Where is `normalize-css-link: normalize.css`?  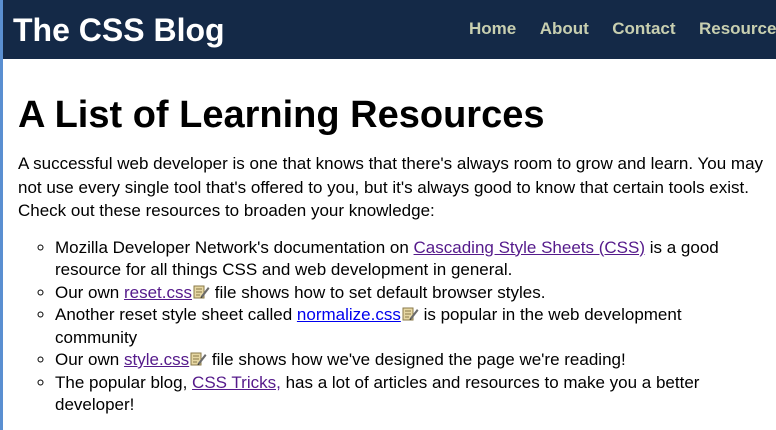
normalize-css-link: normalize.css is located at coordinates (349, 314).